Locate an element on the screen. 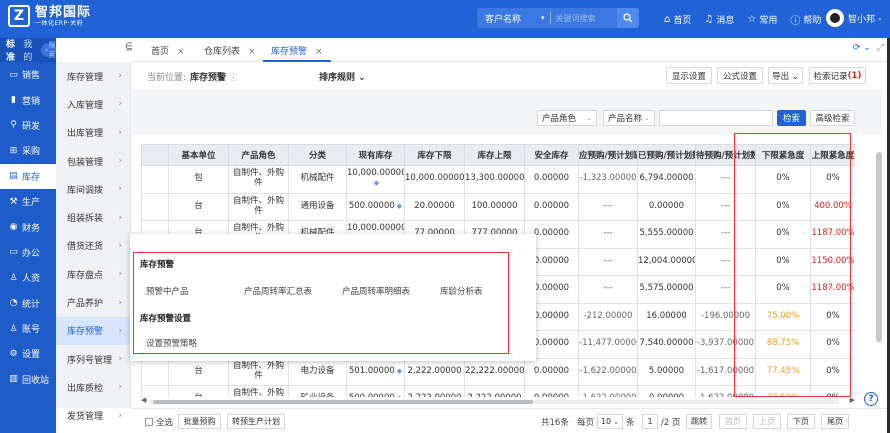 Image resolution: width=890 pixels, height=433 pixels. display-settings-button: 显示设置 is located at coordinates (689, 75).